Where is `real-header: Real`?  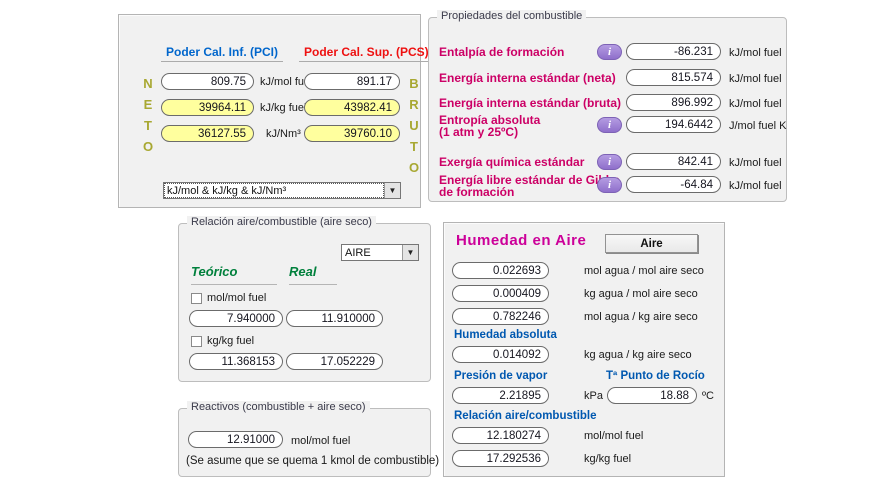
real-header: Real is located at coordinates (313, 274).